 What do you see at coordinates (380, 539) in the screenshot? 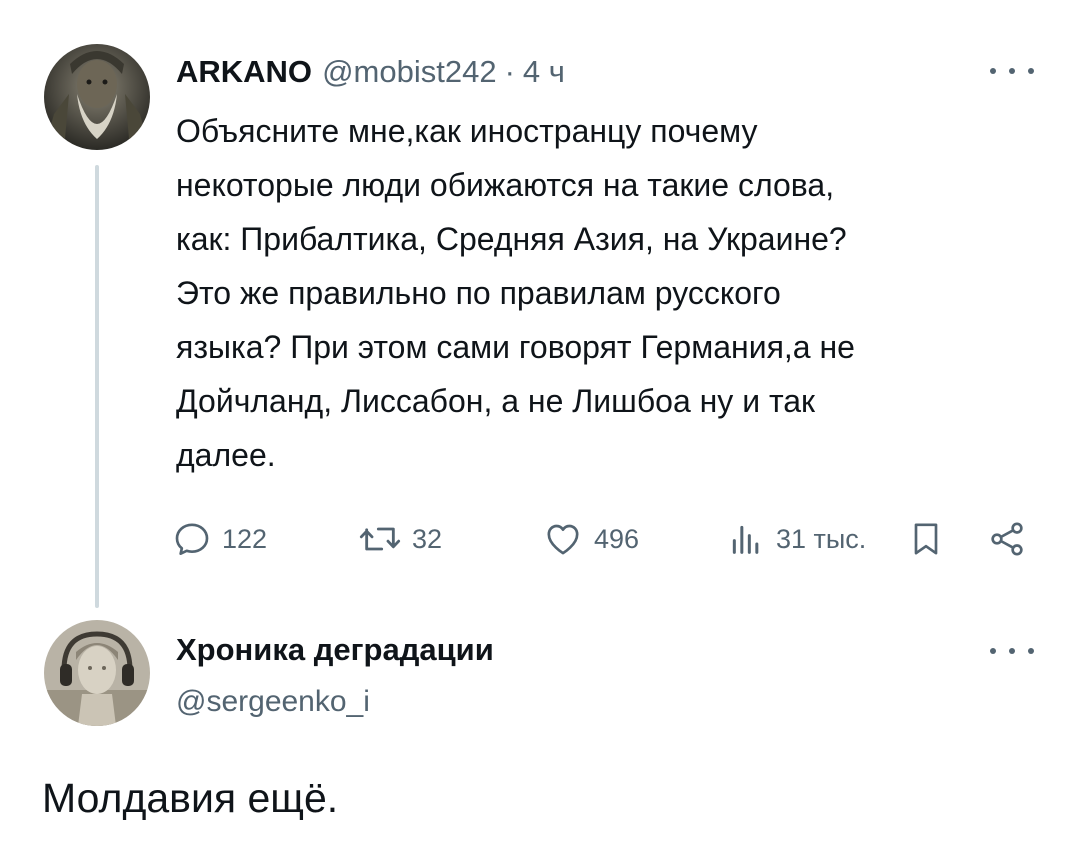
I see `retweet-icon` at bounding box center [380, 539].